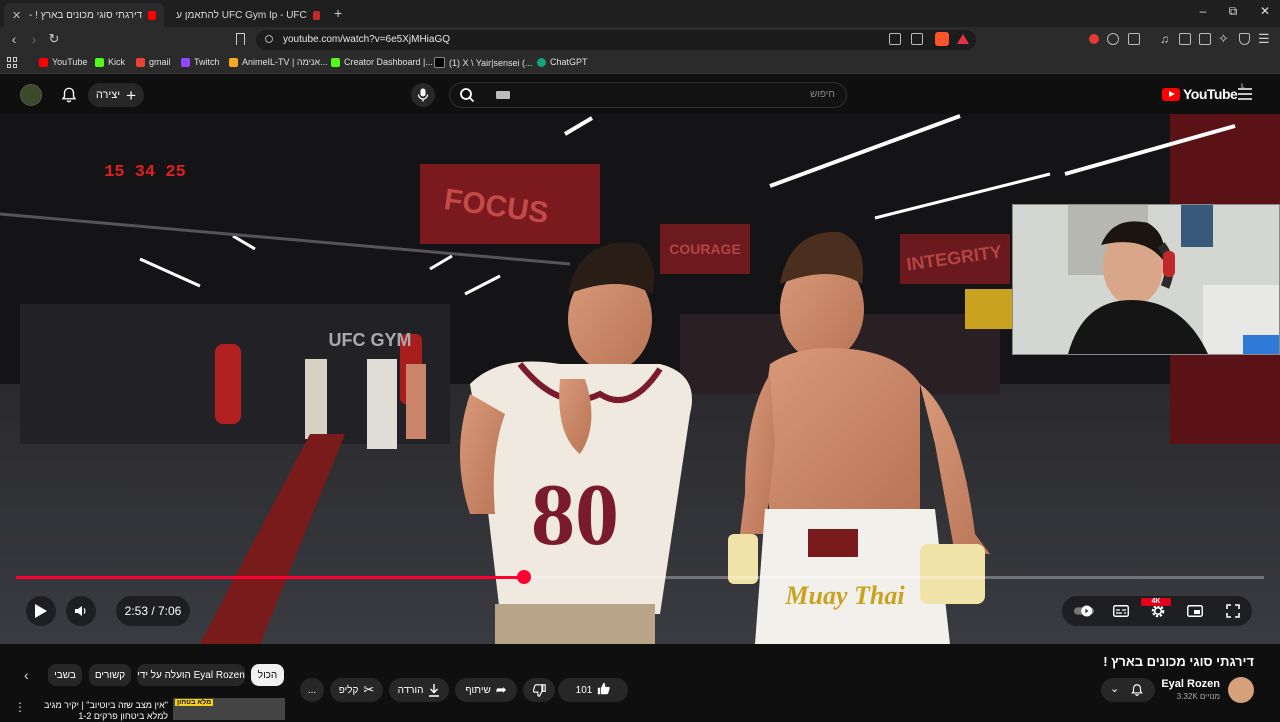  I want to click on tab-ufc-gym: UFC Gym Ip - UFC להתאמן על הקצה, so click(248, 15).